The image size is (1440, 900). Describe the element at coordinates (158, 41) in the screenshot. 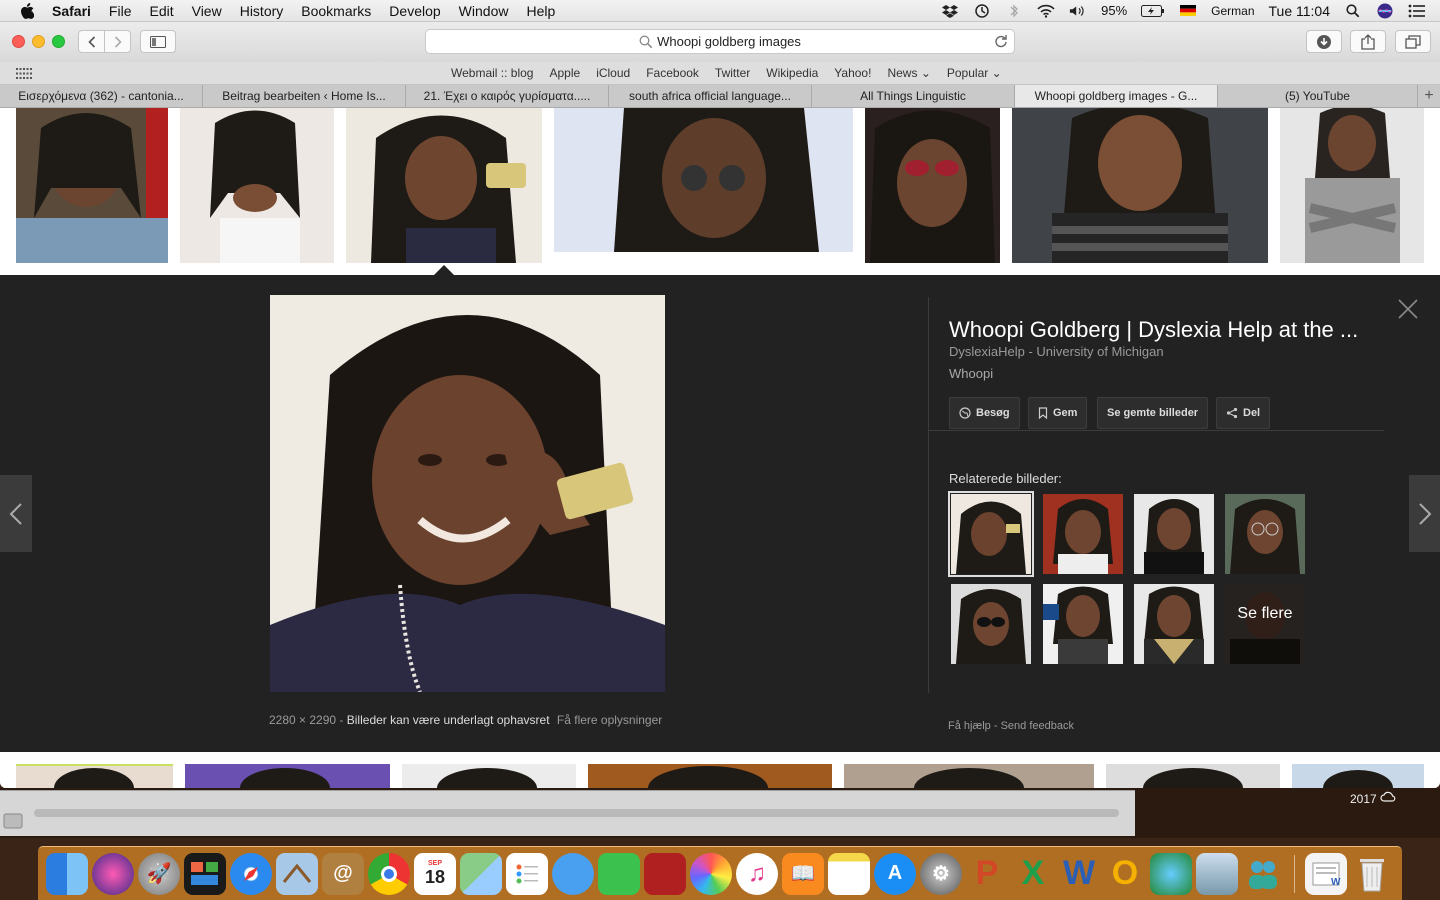

I see `sidebar-toggle-button` at that location.